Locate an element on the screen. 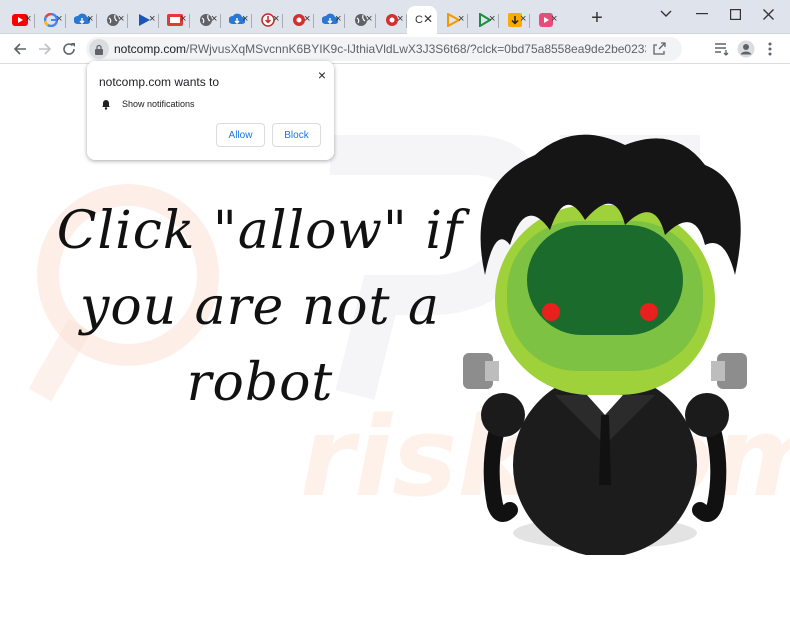 This screenshot has width=790, height=618. profile-avatar-icon is located at coordinates (746, 49).